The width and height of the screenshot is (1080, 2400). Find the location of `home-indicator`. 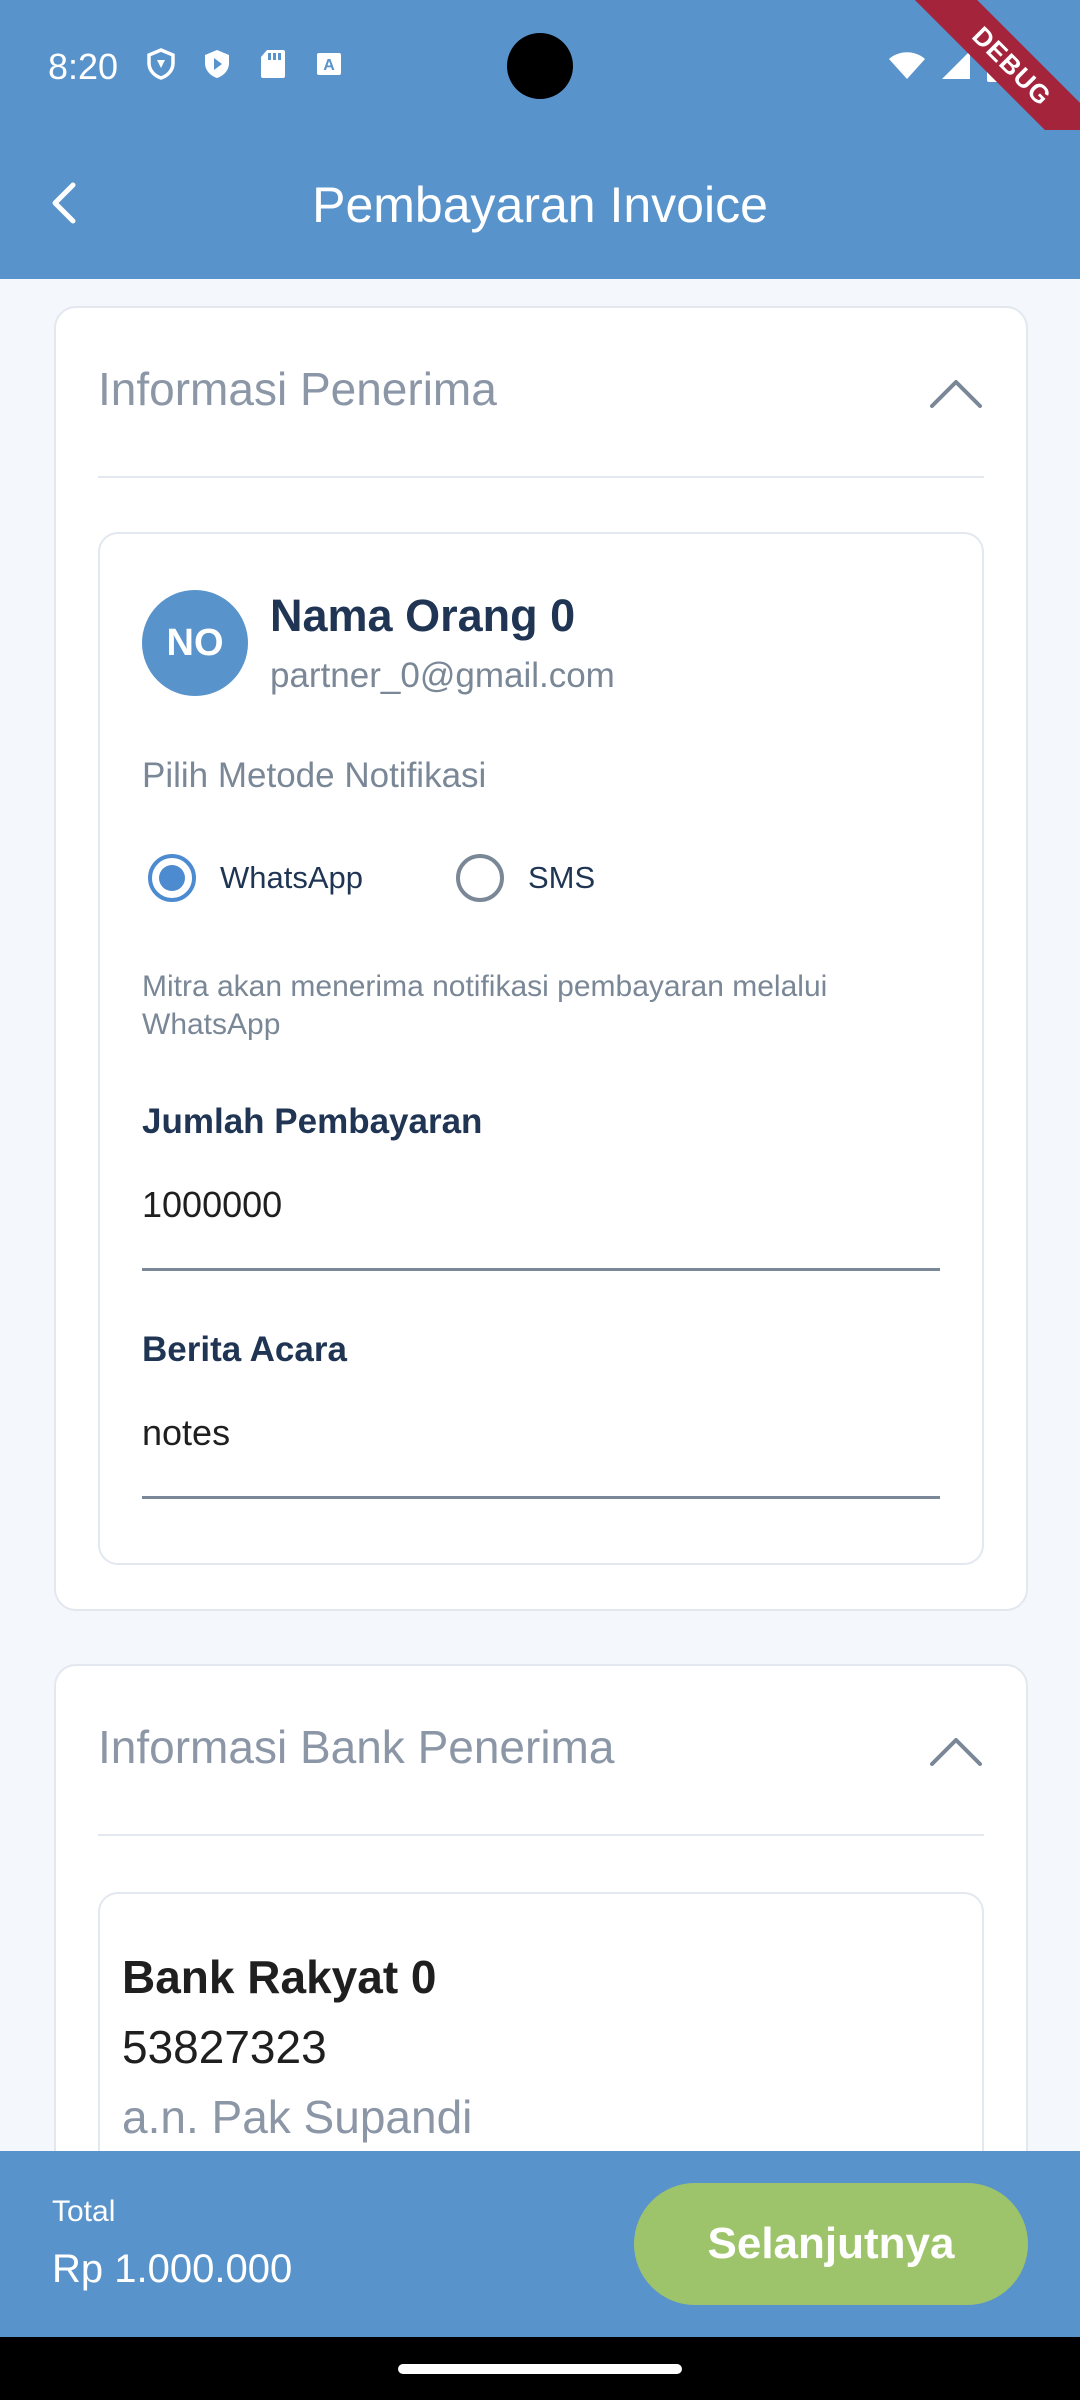

home-indicator is located at coordinates (540, 2369).